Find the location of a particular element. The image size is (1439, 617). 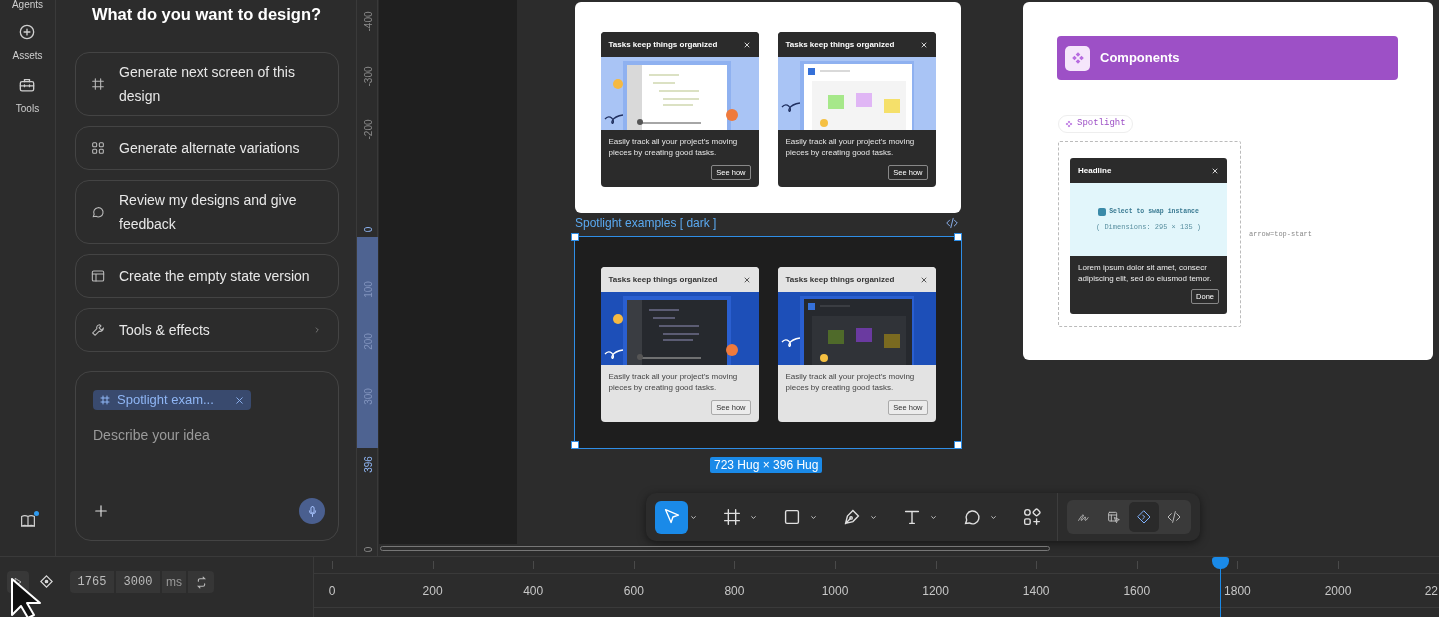

suggestion-button: Tools & effects is located at coordinates (207, 330).